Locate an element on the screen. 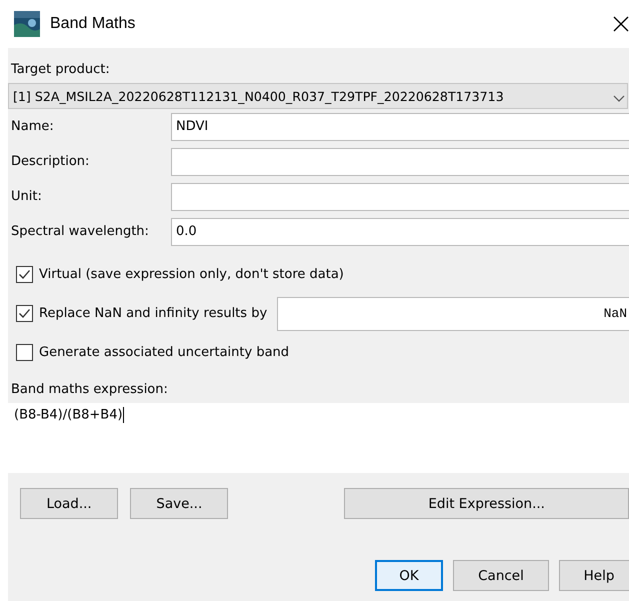 The width and height of the screenshot is (629, 601). target-product-dropdown: [1] S2A_MSIL2A_20220628T112131_N0400_R037_T29TPF_20220628T173713 is located at coordinates (318, 96).